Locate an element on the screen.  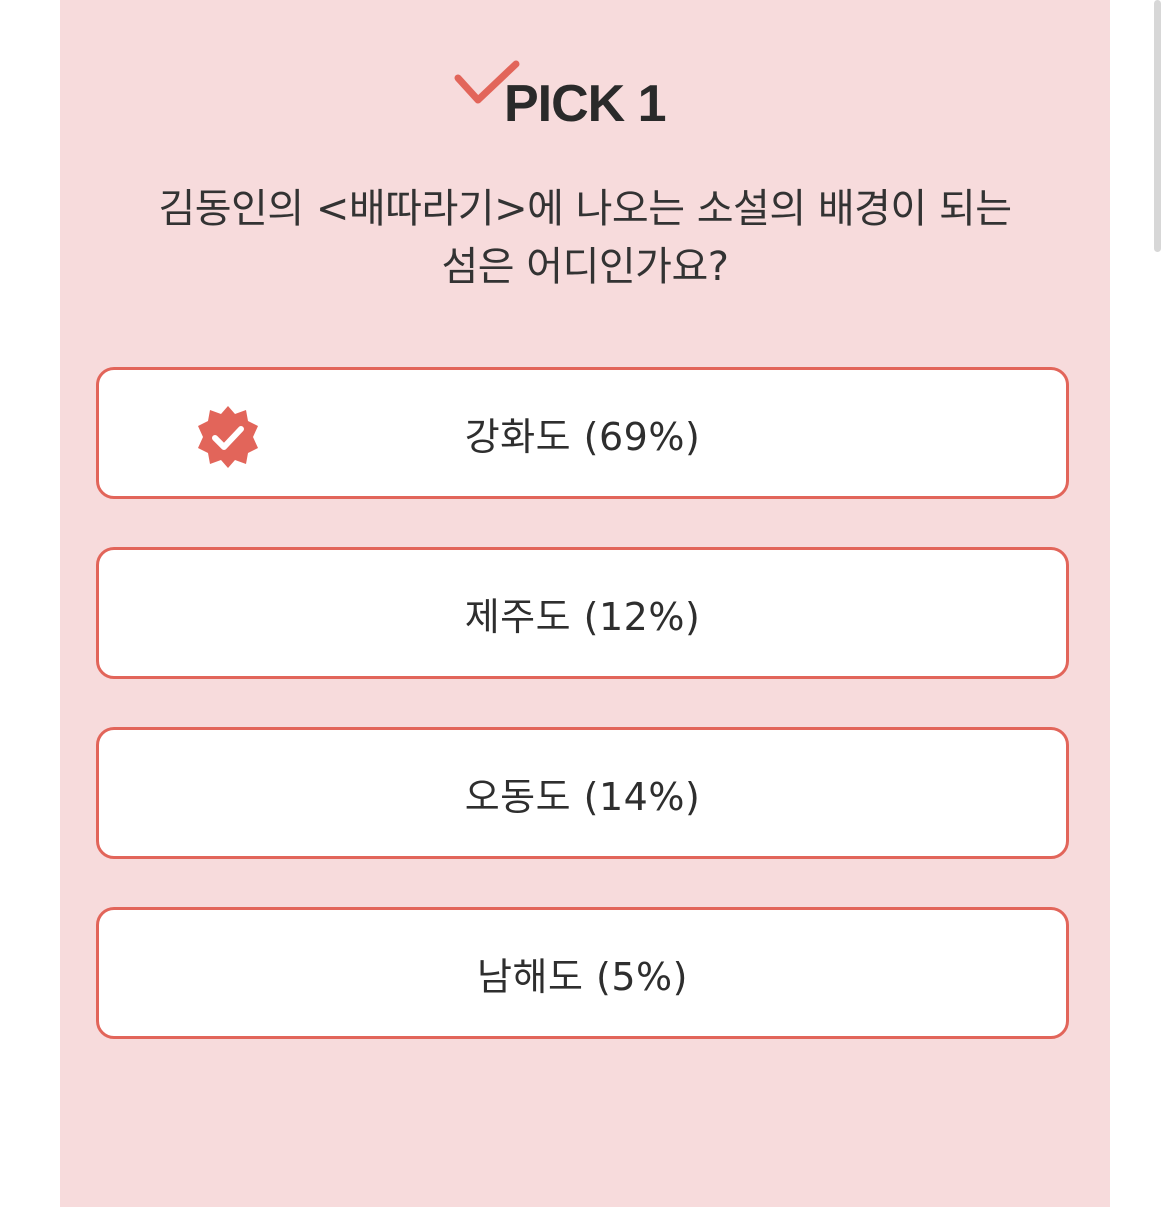
answer-option-1: 강화도 (69%) is located at coordinates (582, 433).